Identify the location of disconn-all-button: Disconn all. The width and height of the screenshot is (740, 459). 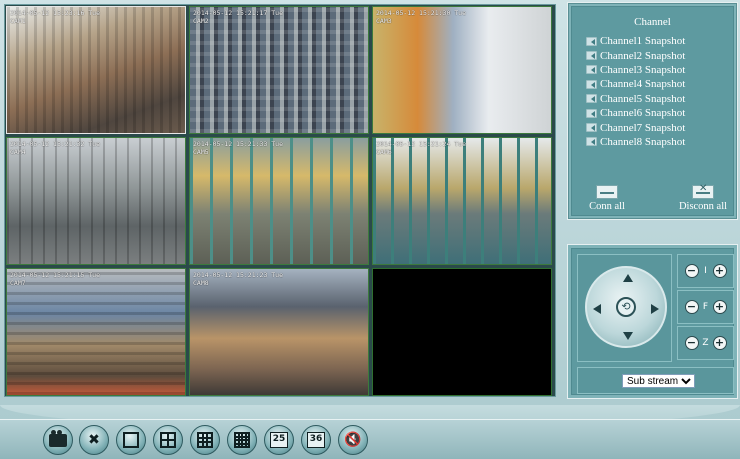
(703, 197).